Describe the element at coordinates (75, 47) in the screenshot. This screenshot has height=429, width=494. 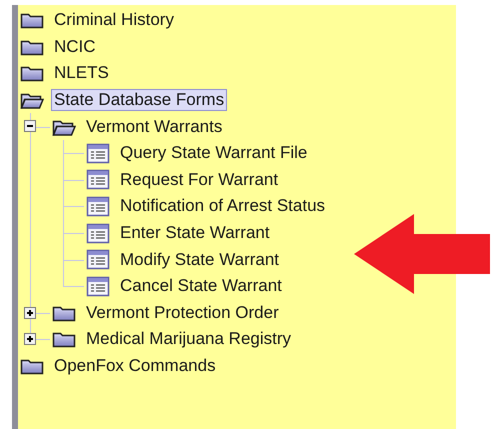
I see `tree-item: NCIC` at that location.